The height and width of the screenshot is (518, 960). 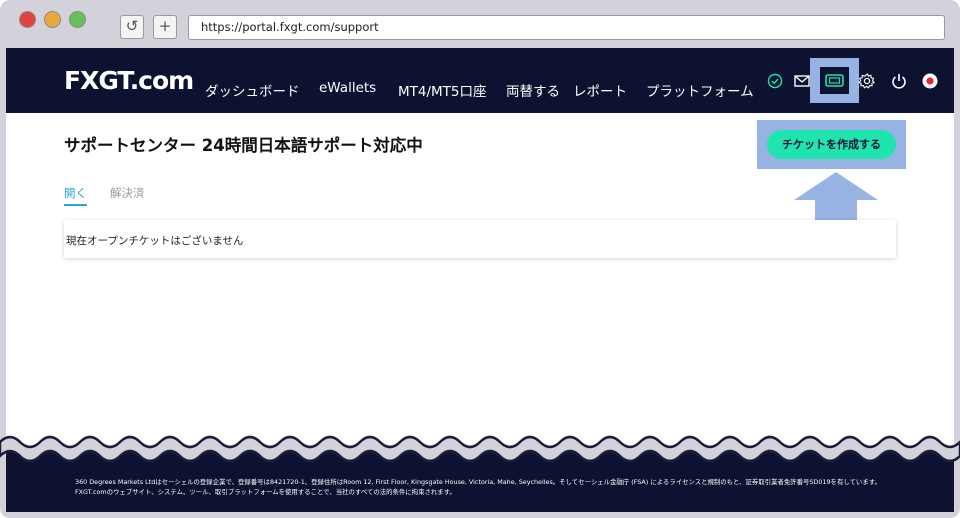 I want to click on ticket-icon, so click(x=834, y=80).